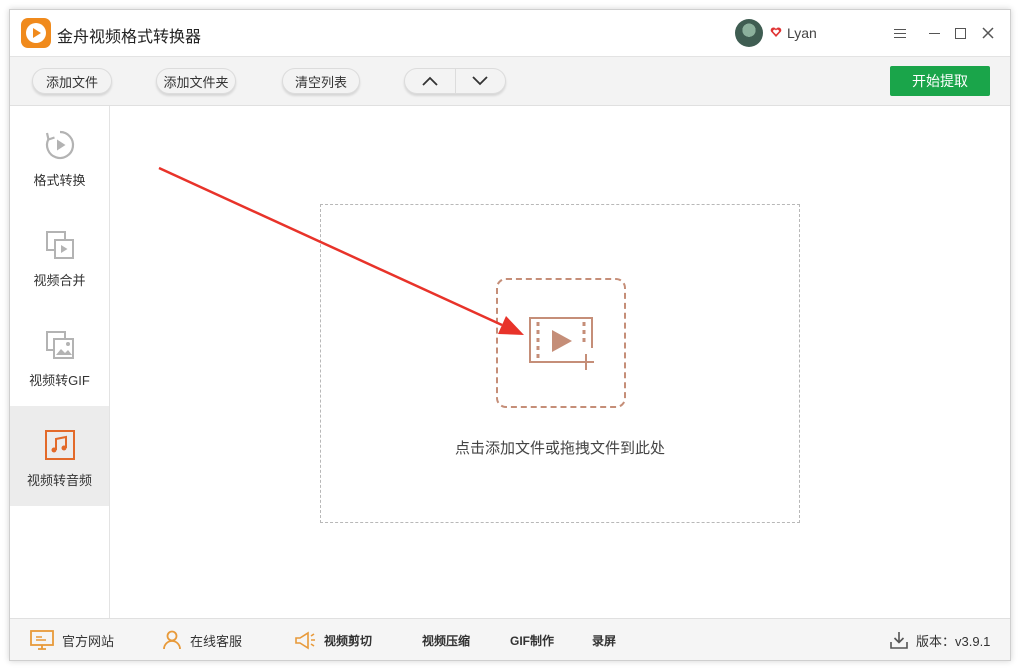 This screenshot has width=1020, height=670. I want to click on screen-record-link: 录屏, so click(604, 640).